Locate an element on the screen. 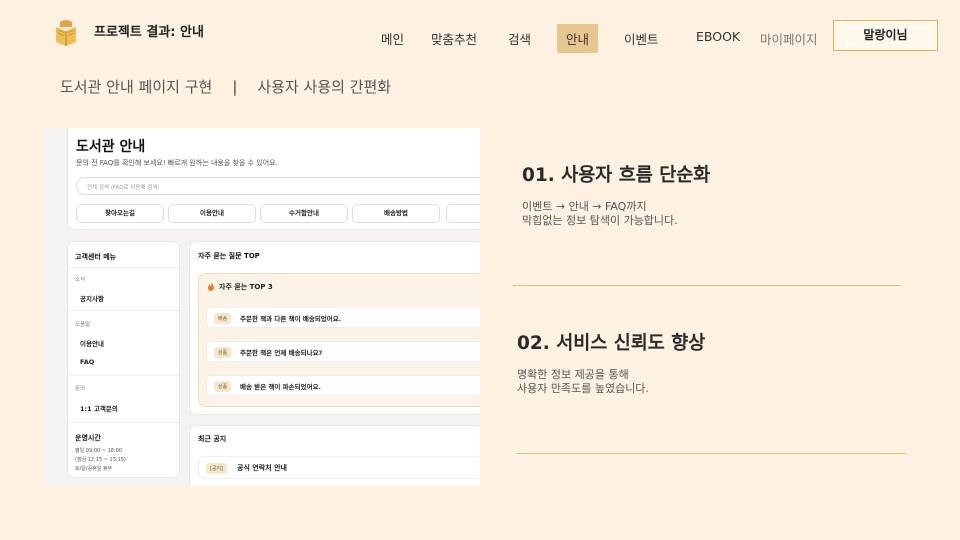 The width and height of the screenshot is (960, 540). faq-title: 자주 묻는 질문 TOP is located at coordinates (229, 256).